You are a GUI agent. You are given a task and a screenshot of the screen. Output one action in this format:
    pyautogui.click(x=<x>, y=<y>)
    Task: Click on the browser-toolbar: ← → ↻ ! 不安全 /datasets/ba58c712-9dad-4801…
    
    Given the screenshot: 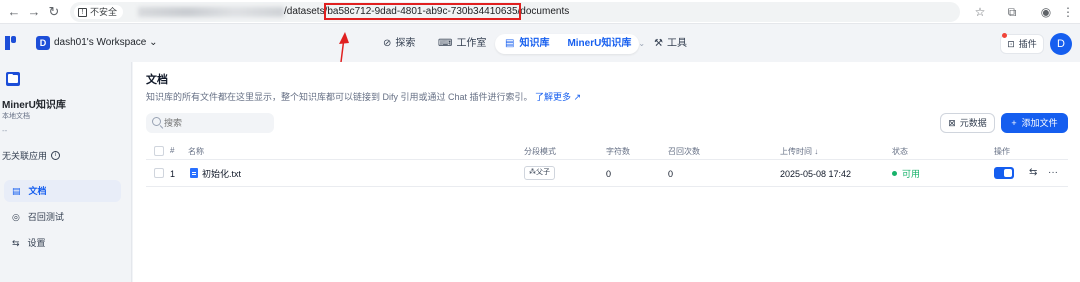 What is the action you would take?
    pyautogui.click(x=540, y=12)
    